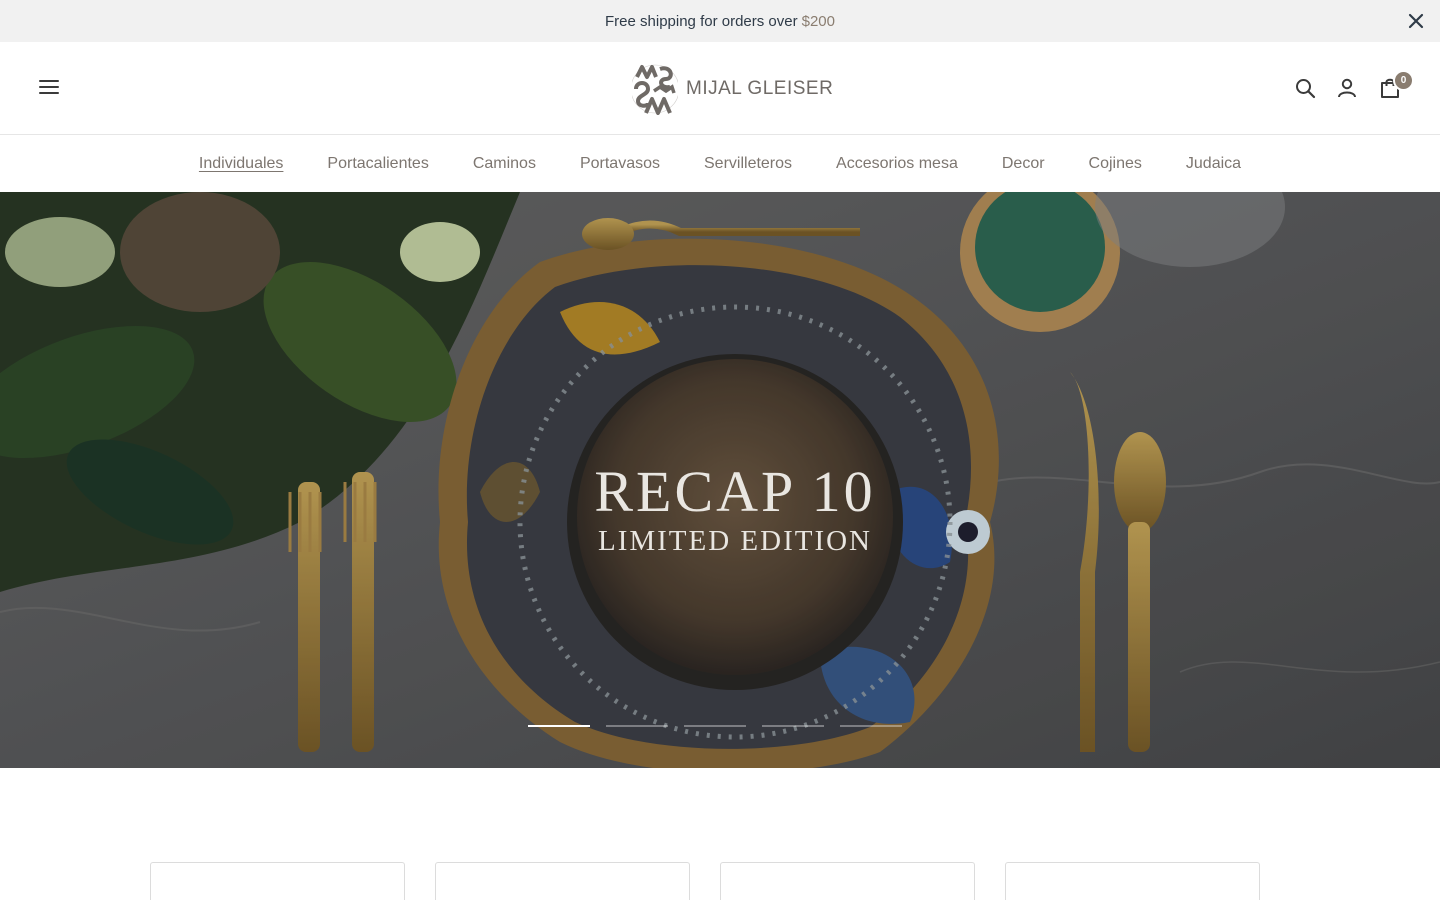  Describe the element at coordinates (1347, 88) in the screenshot. I see `account-icon` at that location.